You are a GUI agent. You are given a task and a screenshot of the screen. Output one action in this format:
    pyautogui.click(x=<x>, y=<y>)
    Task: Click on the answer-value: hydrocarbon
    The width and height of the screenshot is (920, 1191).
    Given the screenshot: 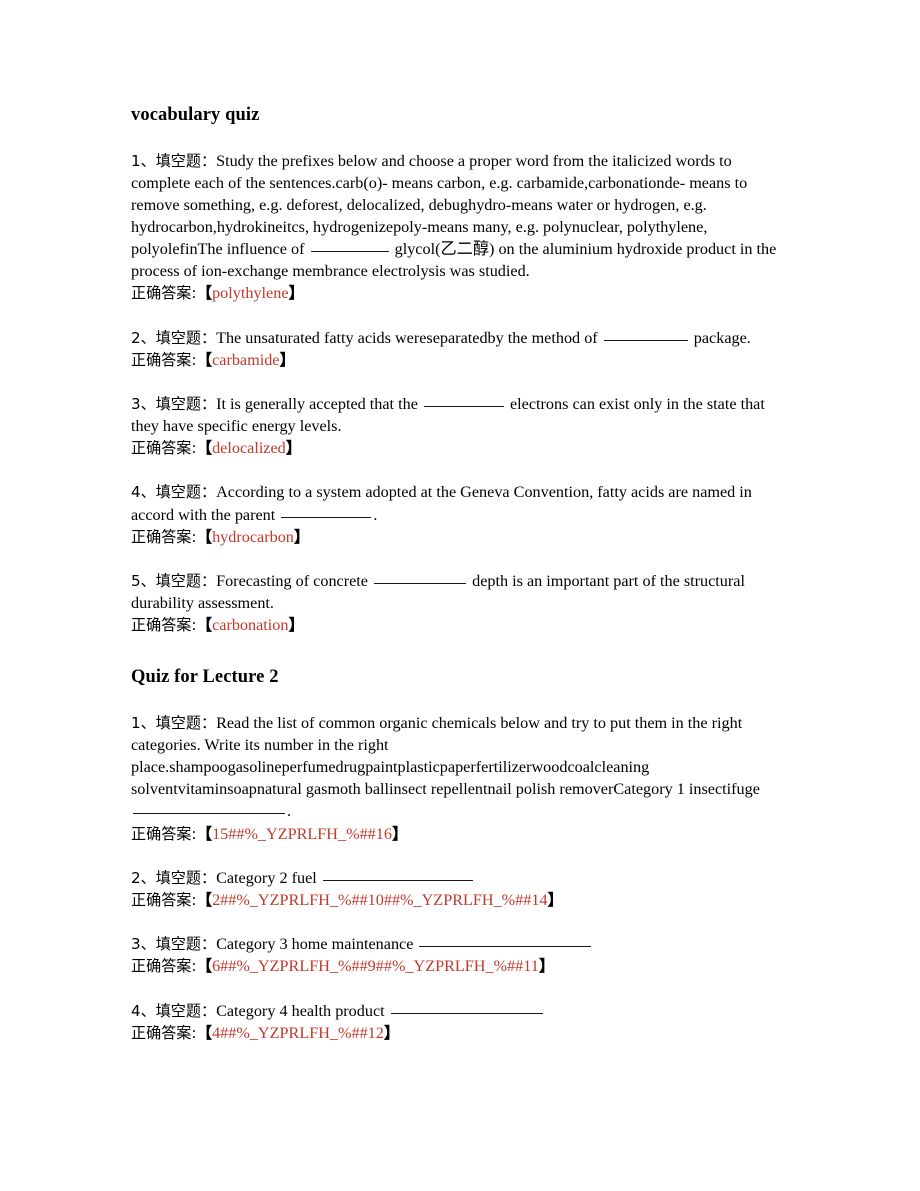 What is the action you would take?
    pyautogui.click(x=253, y=536)
    